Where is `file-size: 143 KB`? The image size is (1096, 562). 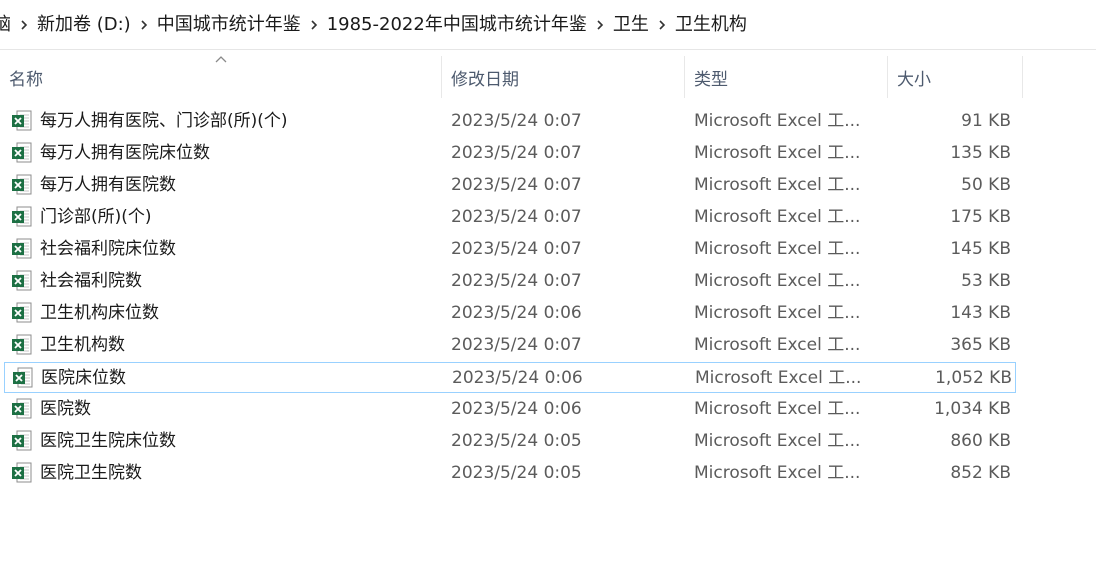
file-size: 143 KB is located at coordinates (980, 313).